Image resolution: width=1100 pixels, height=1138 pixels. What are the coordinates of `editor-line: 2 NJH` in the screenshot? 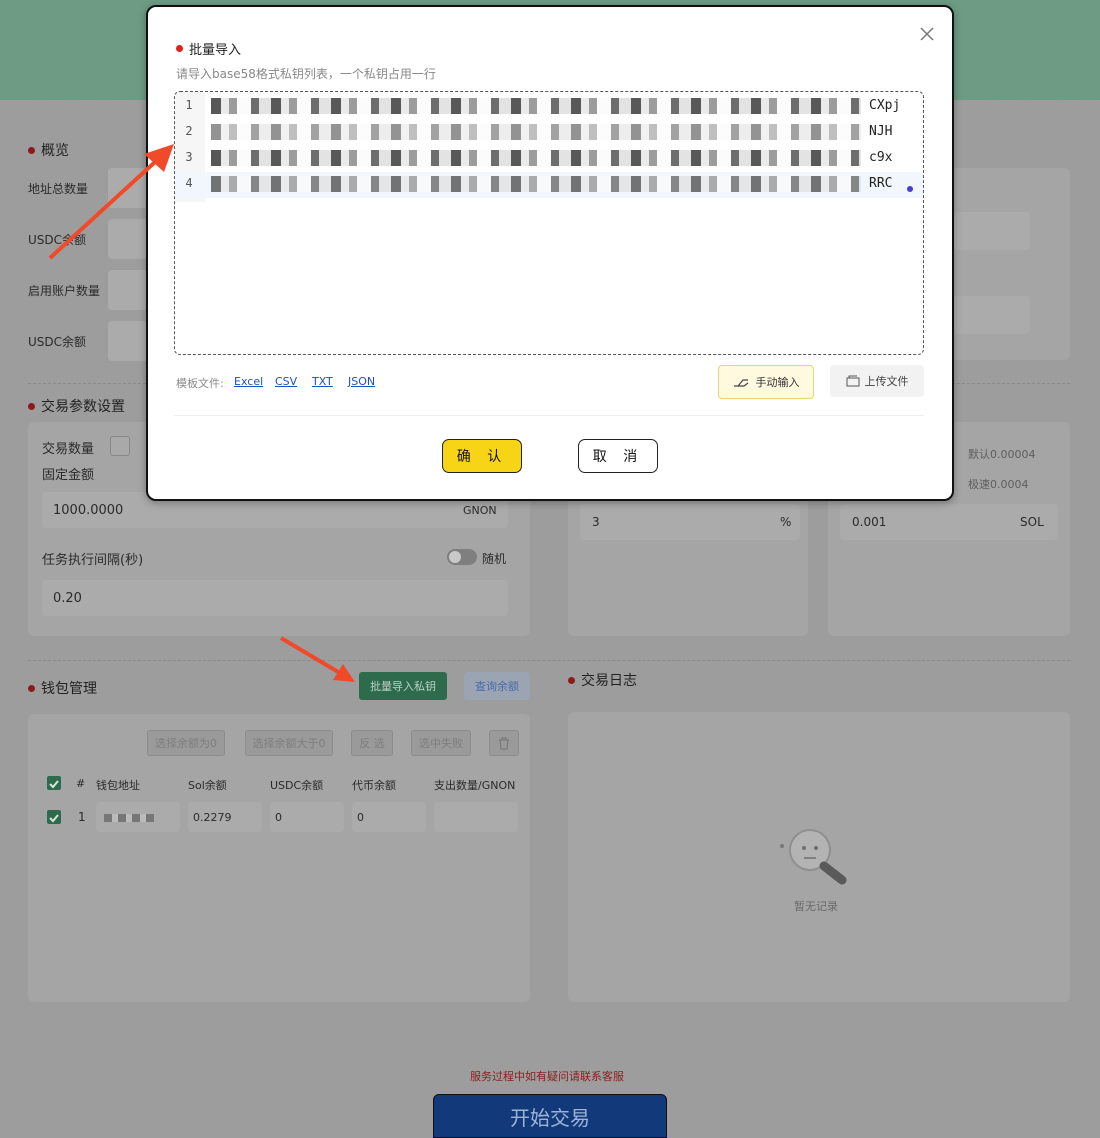 It's located at (549, 133).